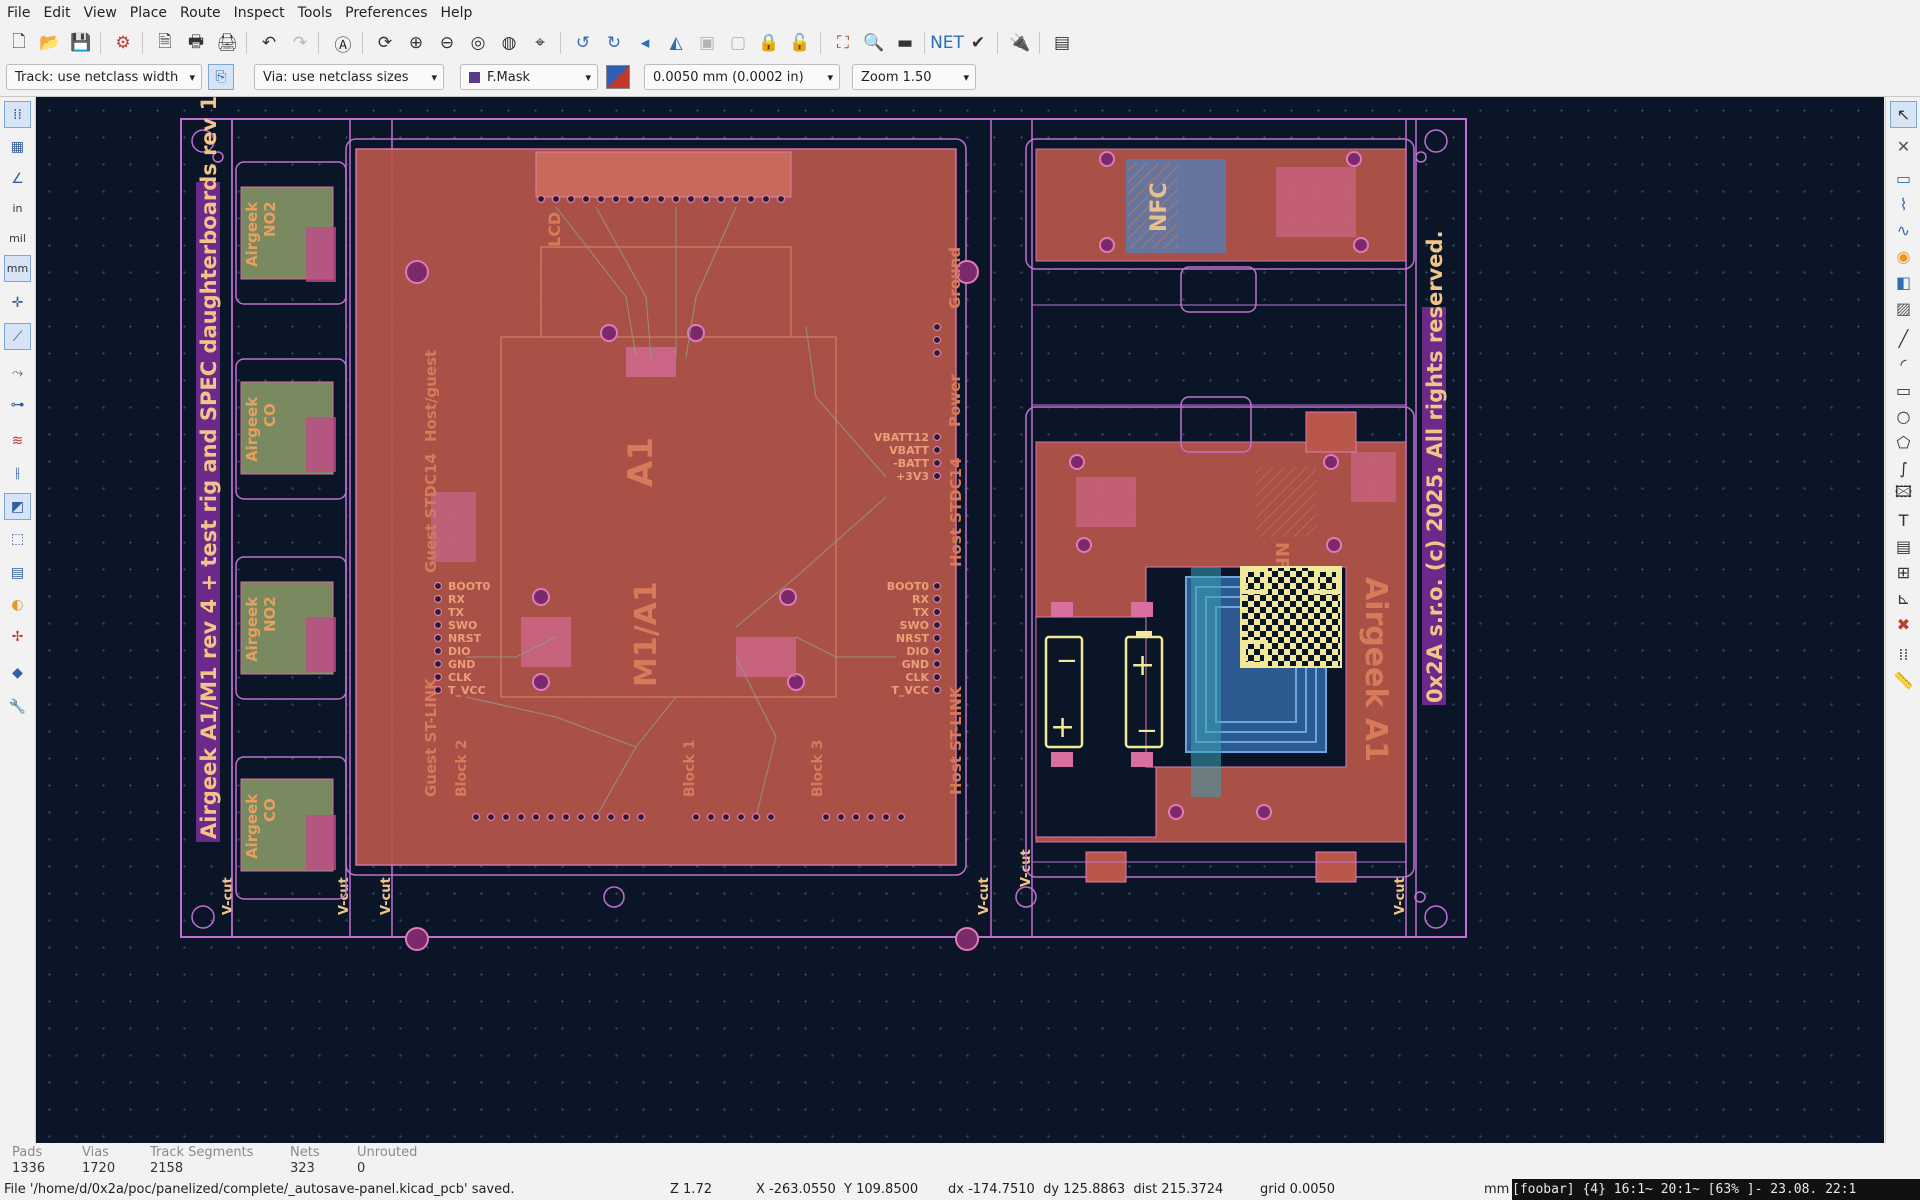 The image size is (1920, 1200). Describe the element at coordinates (676, 43) in the screenshot. I see `mirror-icon: ◭` at that location.